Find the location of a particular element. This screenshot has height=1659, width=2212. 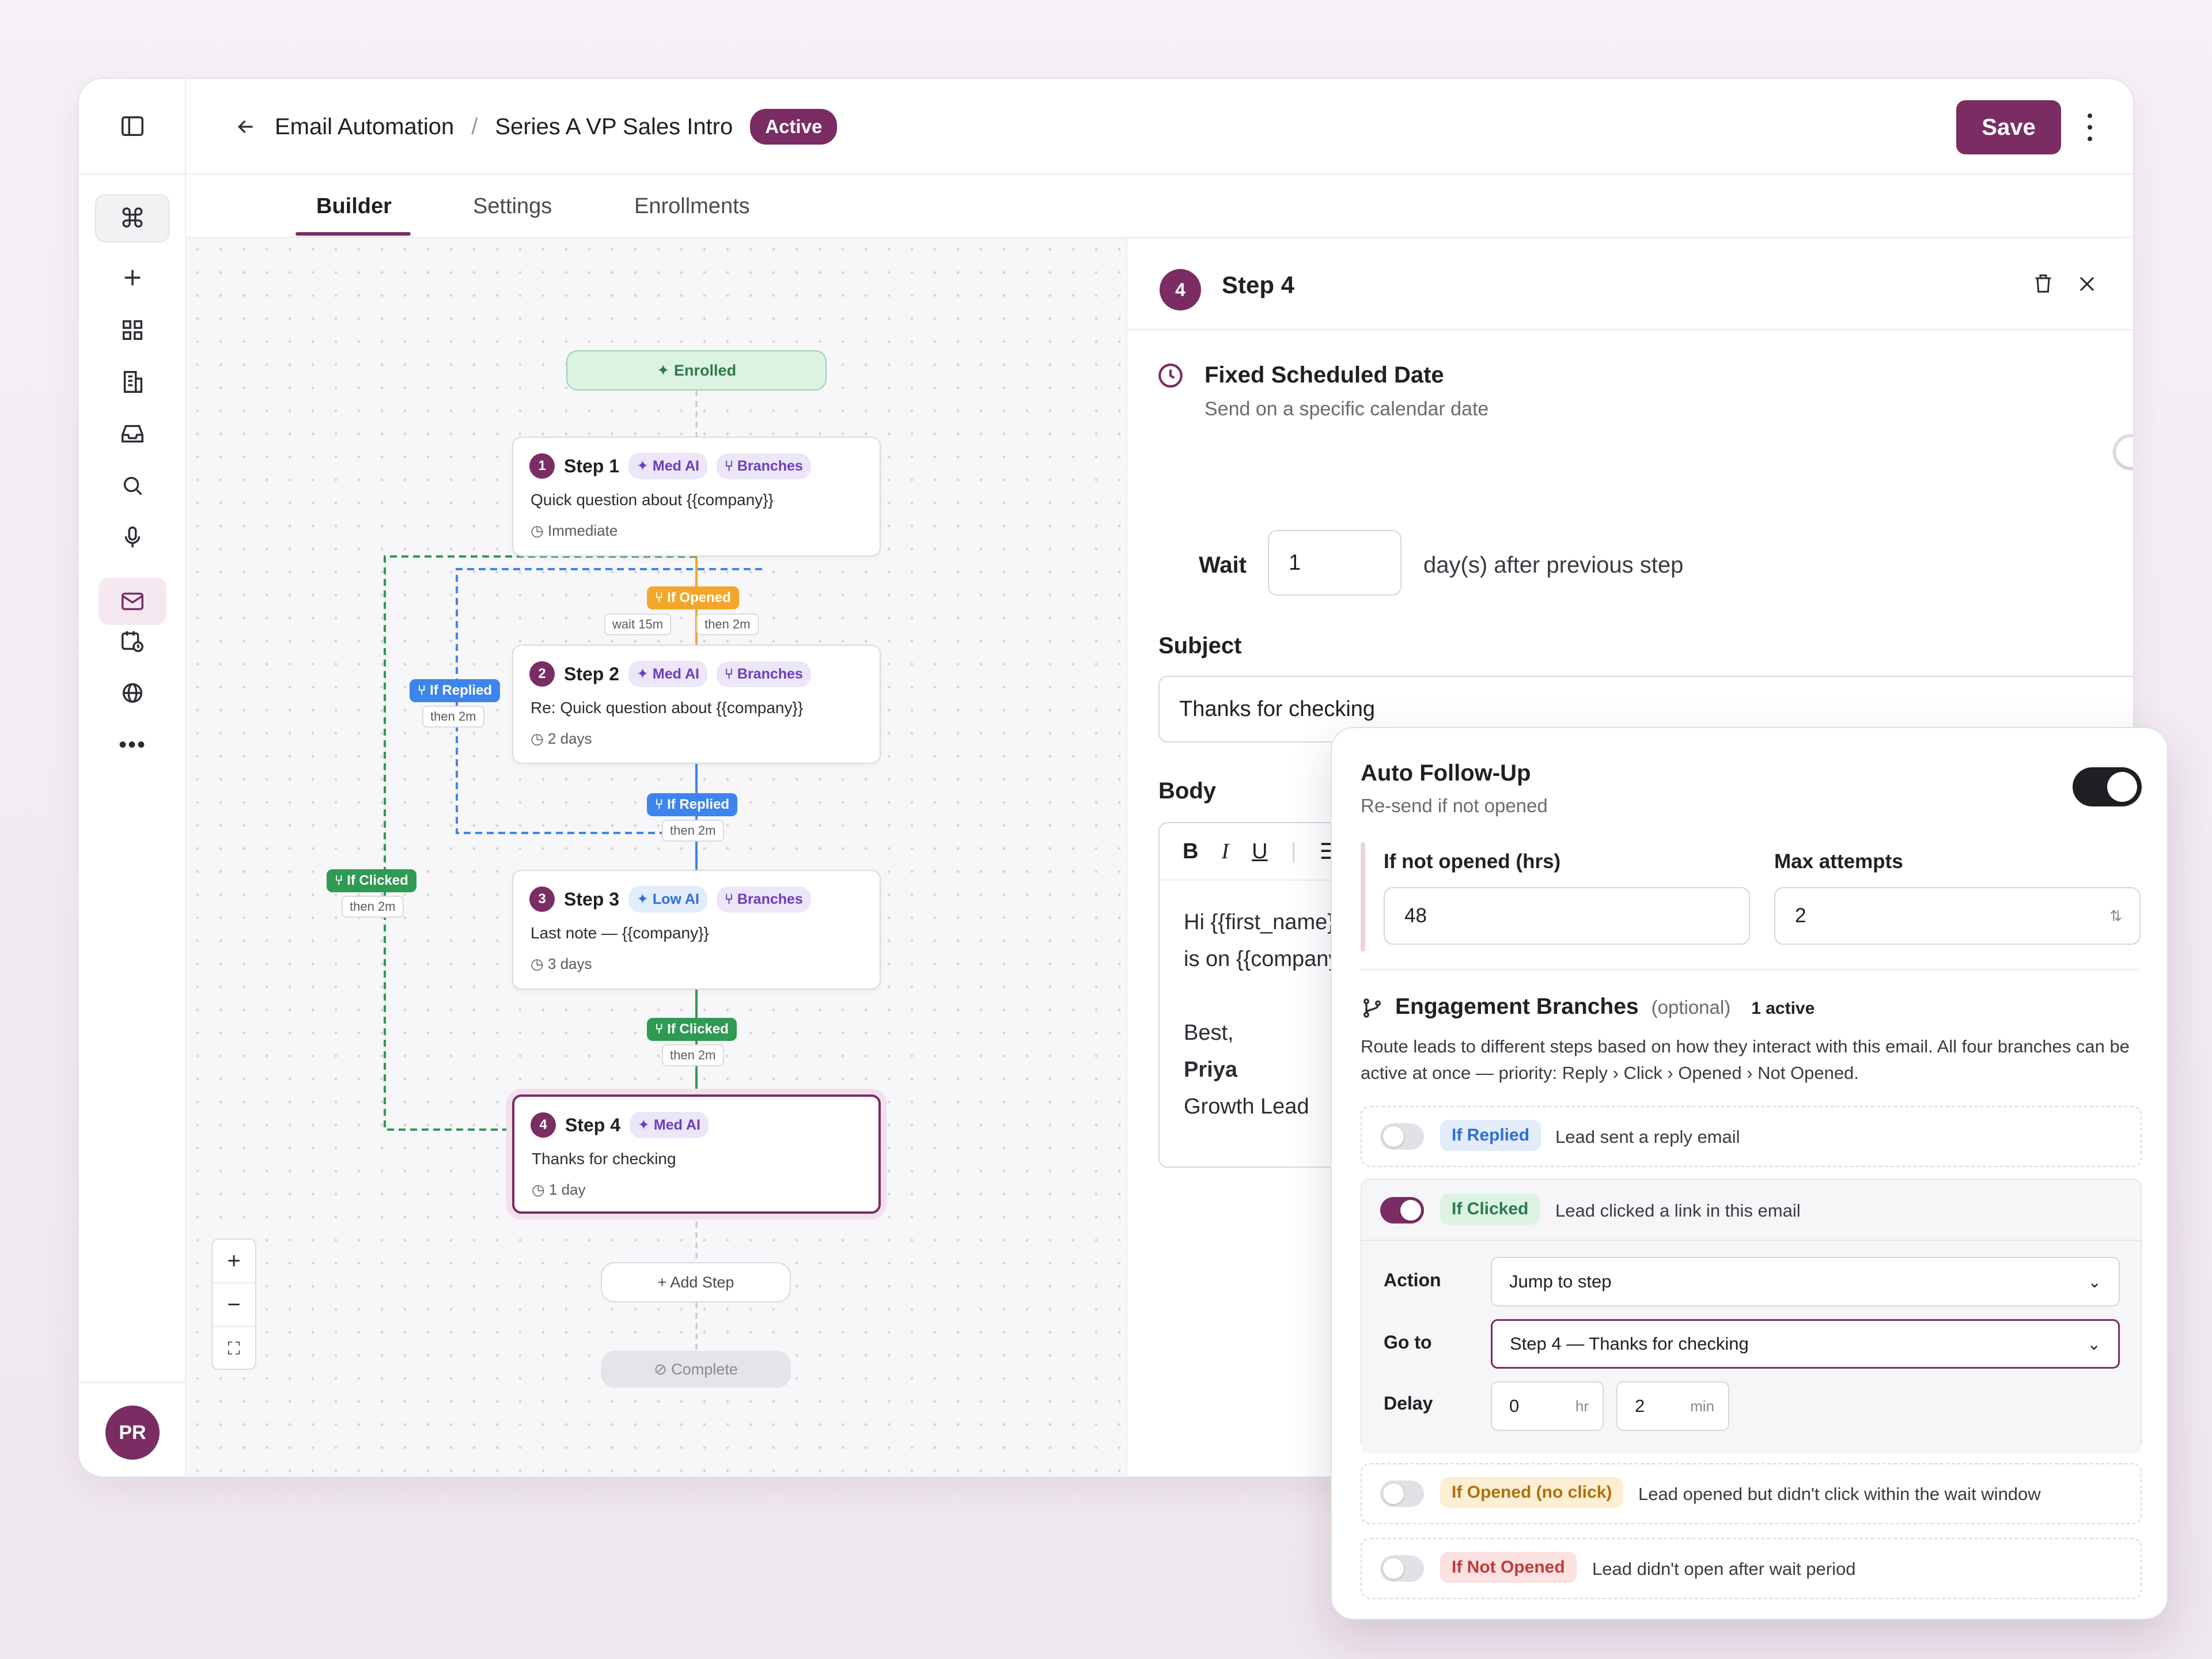

wait-after-label: day(s) after previous step is located at coordinates (1553, 565).